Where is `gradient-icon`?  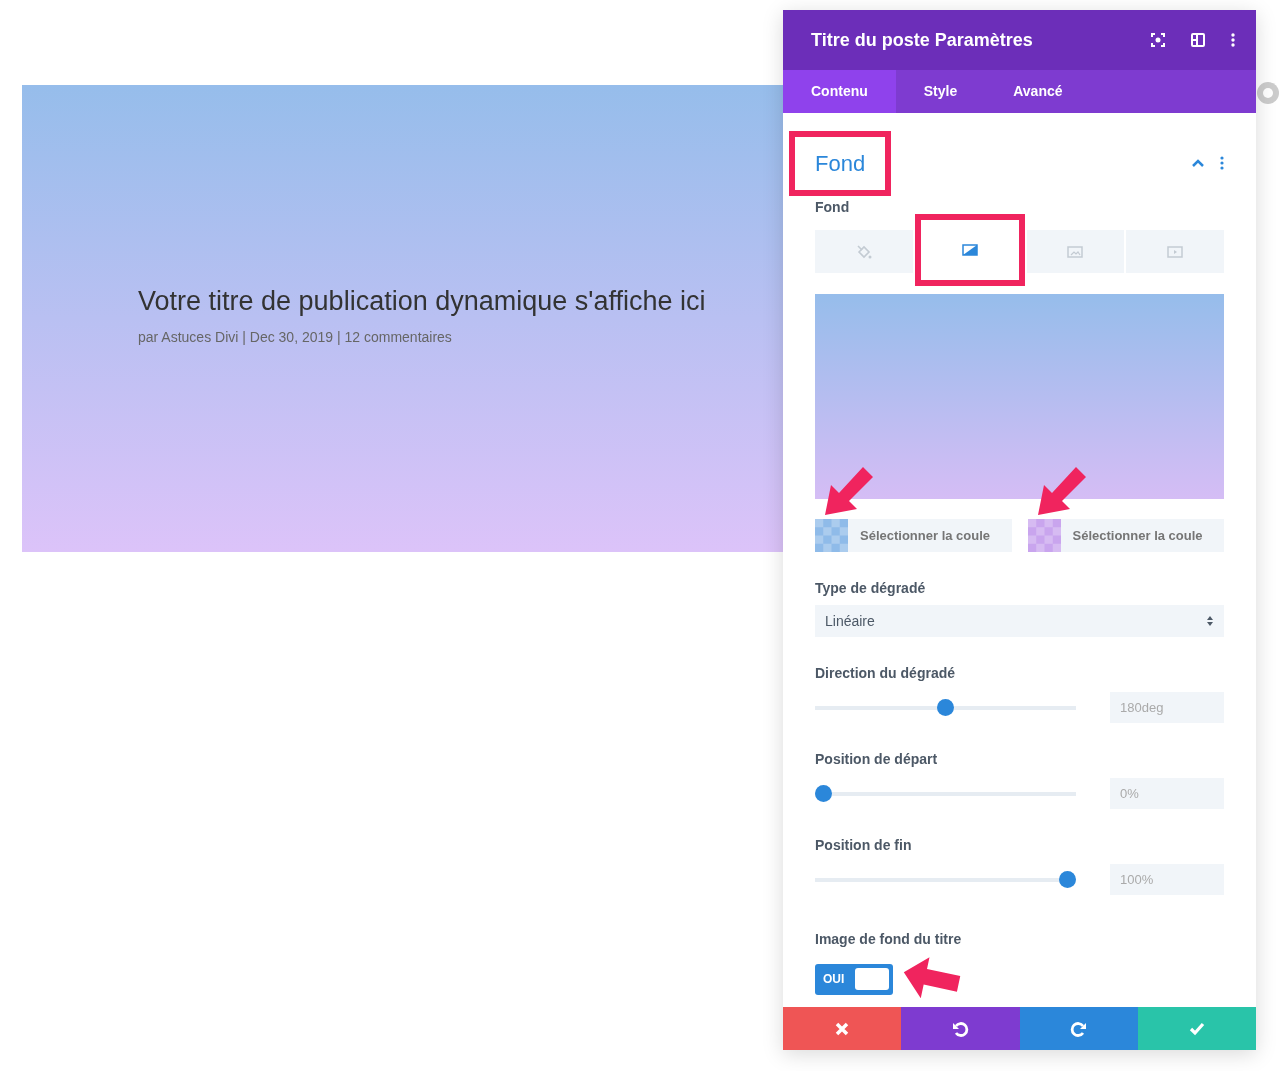
gradient-icon is located at coordinates (969, 250).